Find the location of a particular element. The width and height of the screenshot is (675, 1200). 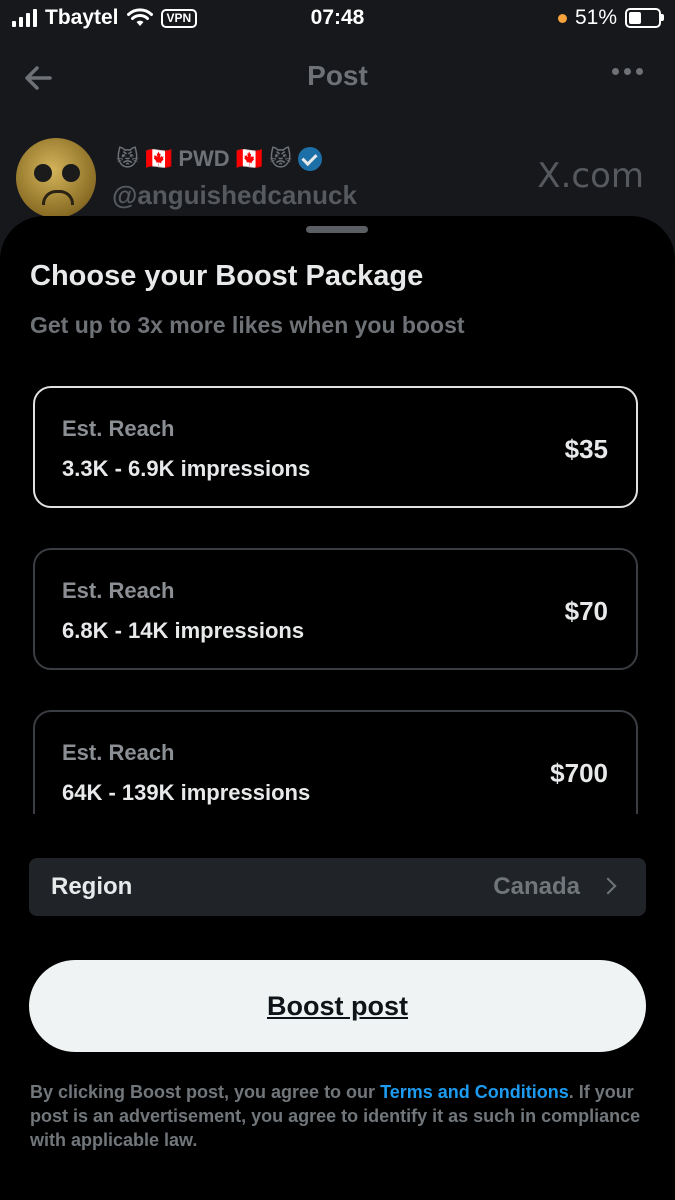

package-reach: 64K - 139K impressions is located at coordinates (186, 792).